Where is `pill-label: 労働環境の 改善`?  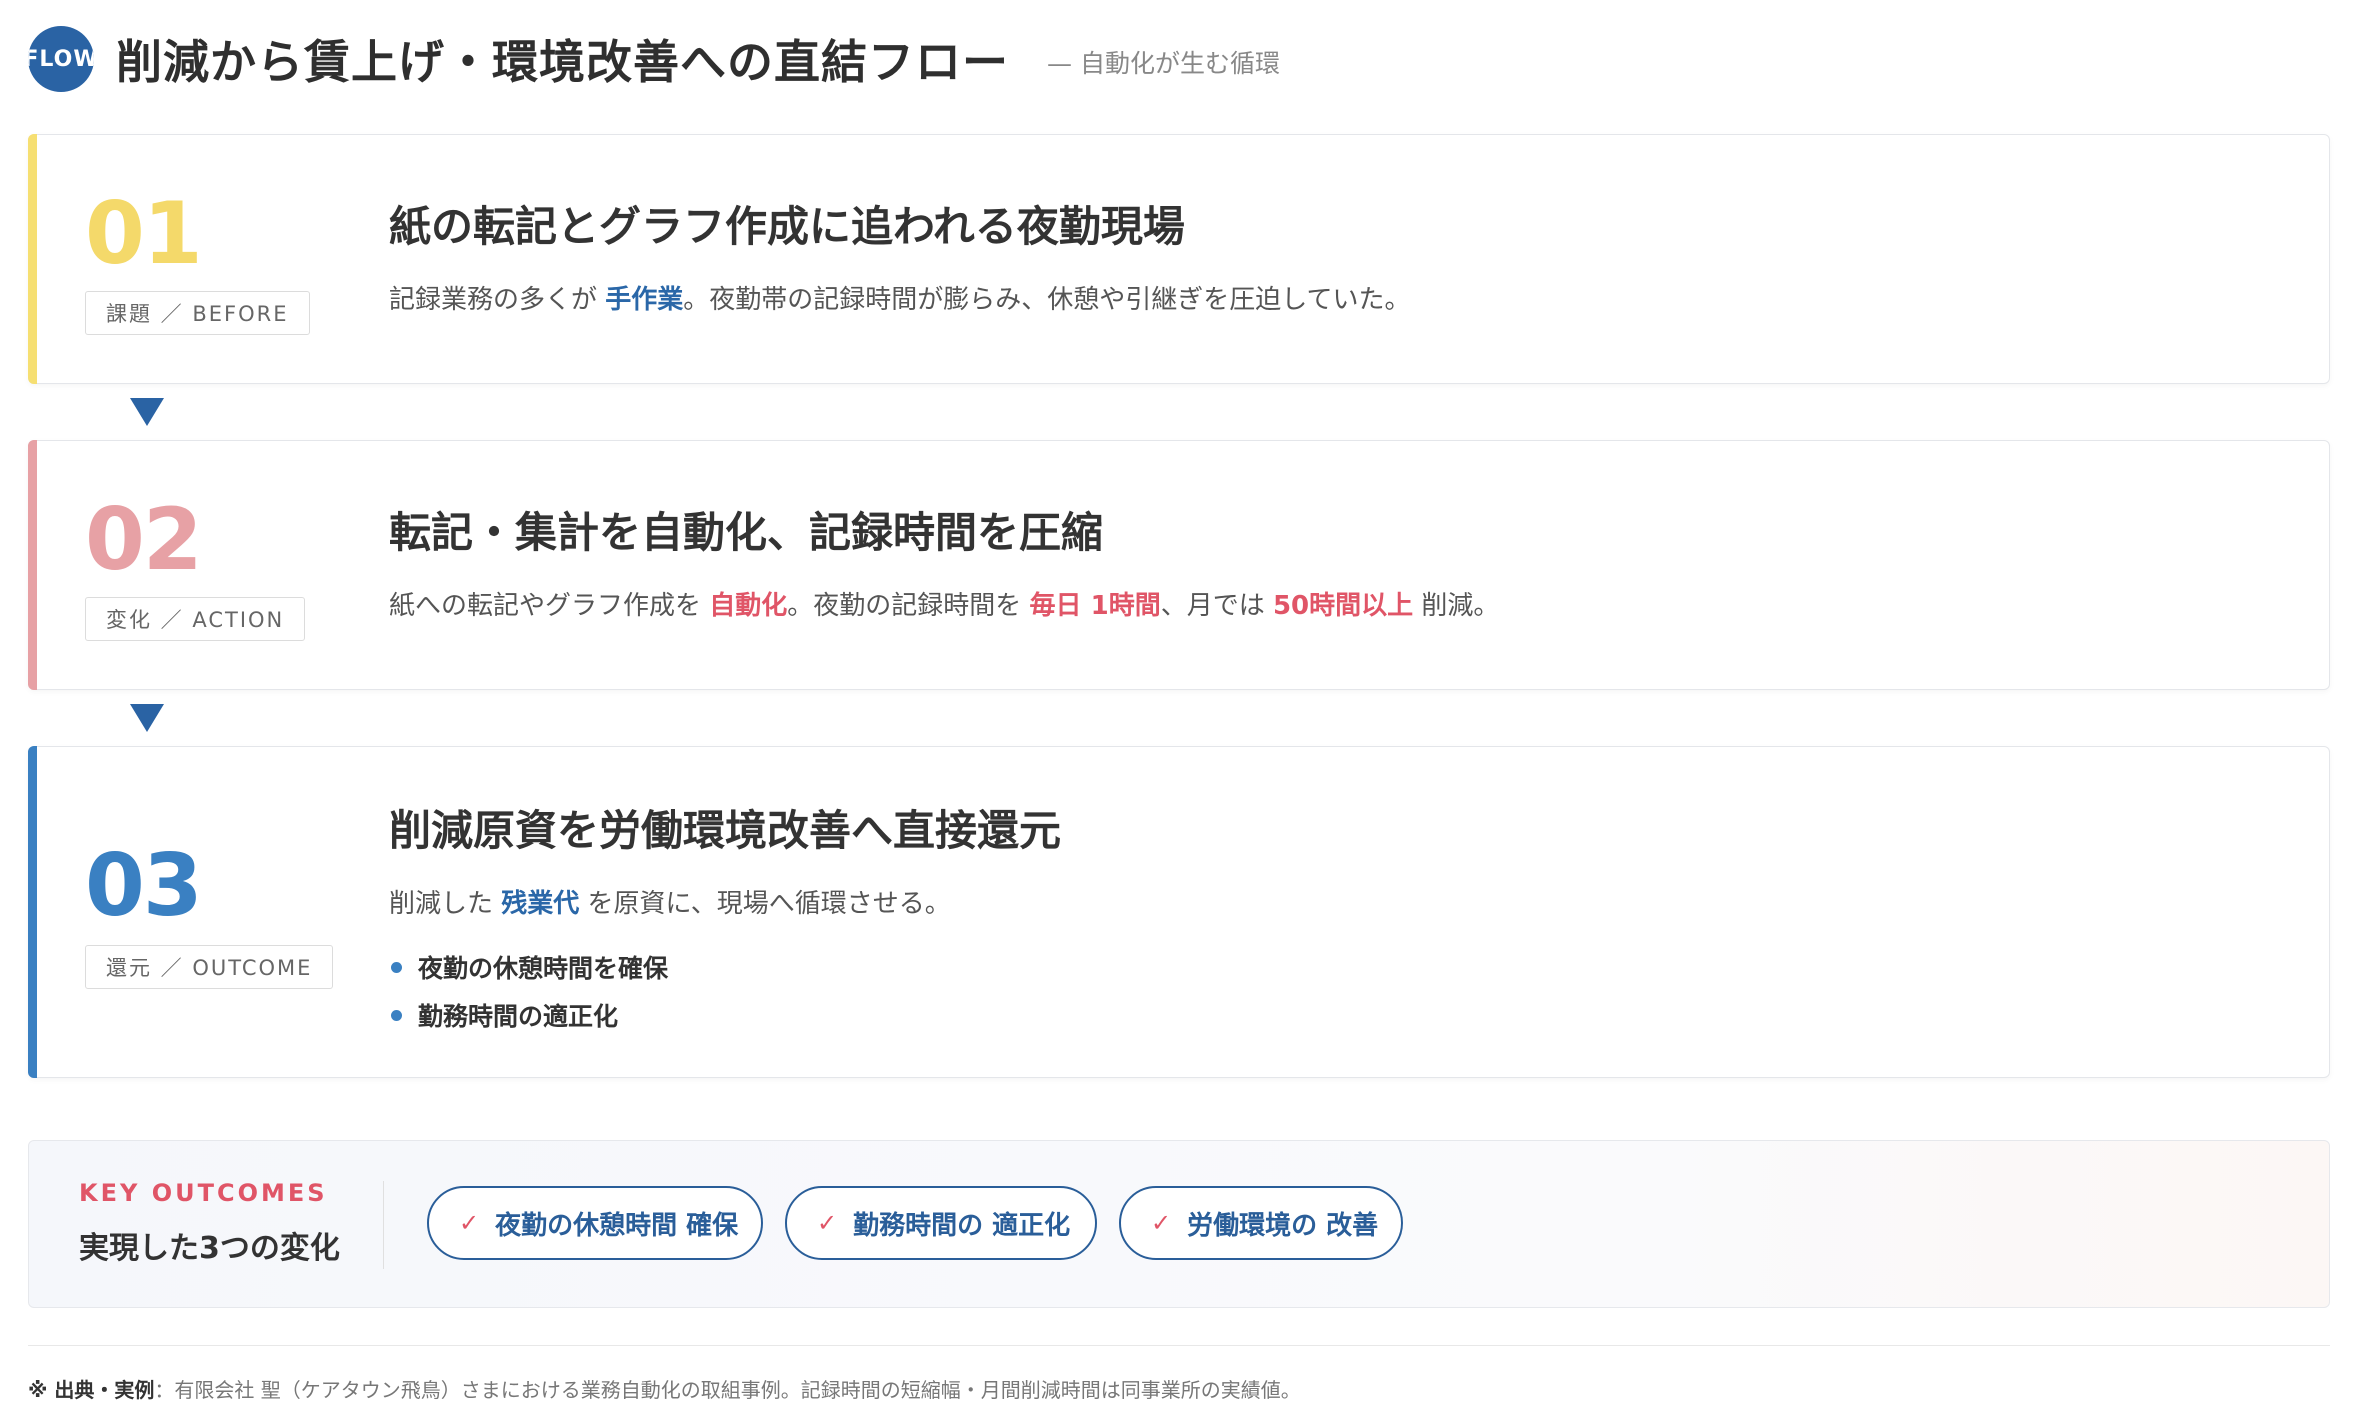
pill-label: 労働環境の 改善 is located at coordinates (1283, 1225).